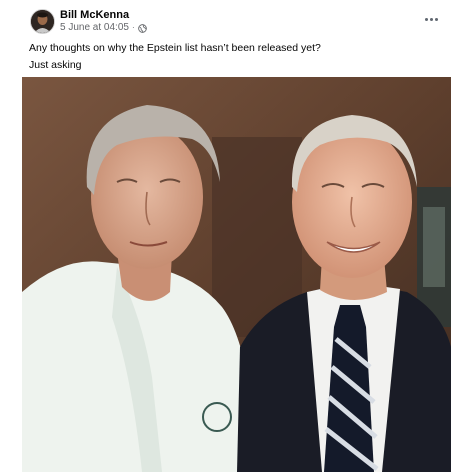 Image resolution: width=474 pixels, height=474 pixels. I want to click on post-meta: 5 June at 04:05 ·, so click(103, 28).